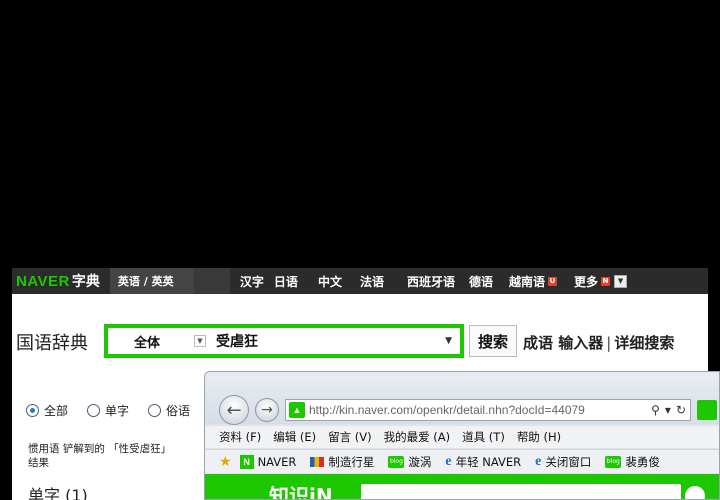 This screenshot has height=500, width=720. I want to click on favorite-young-naver: e 年轻 NAVER, so click(483, 462).